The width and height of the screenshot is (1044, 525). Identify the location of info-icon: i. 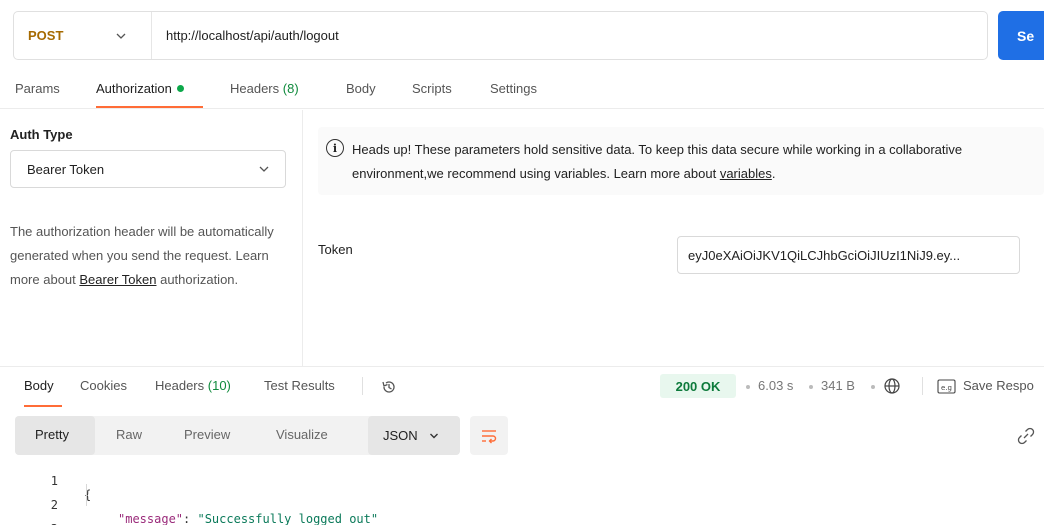
(335, 148).